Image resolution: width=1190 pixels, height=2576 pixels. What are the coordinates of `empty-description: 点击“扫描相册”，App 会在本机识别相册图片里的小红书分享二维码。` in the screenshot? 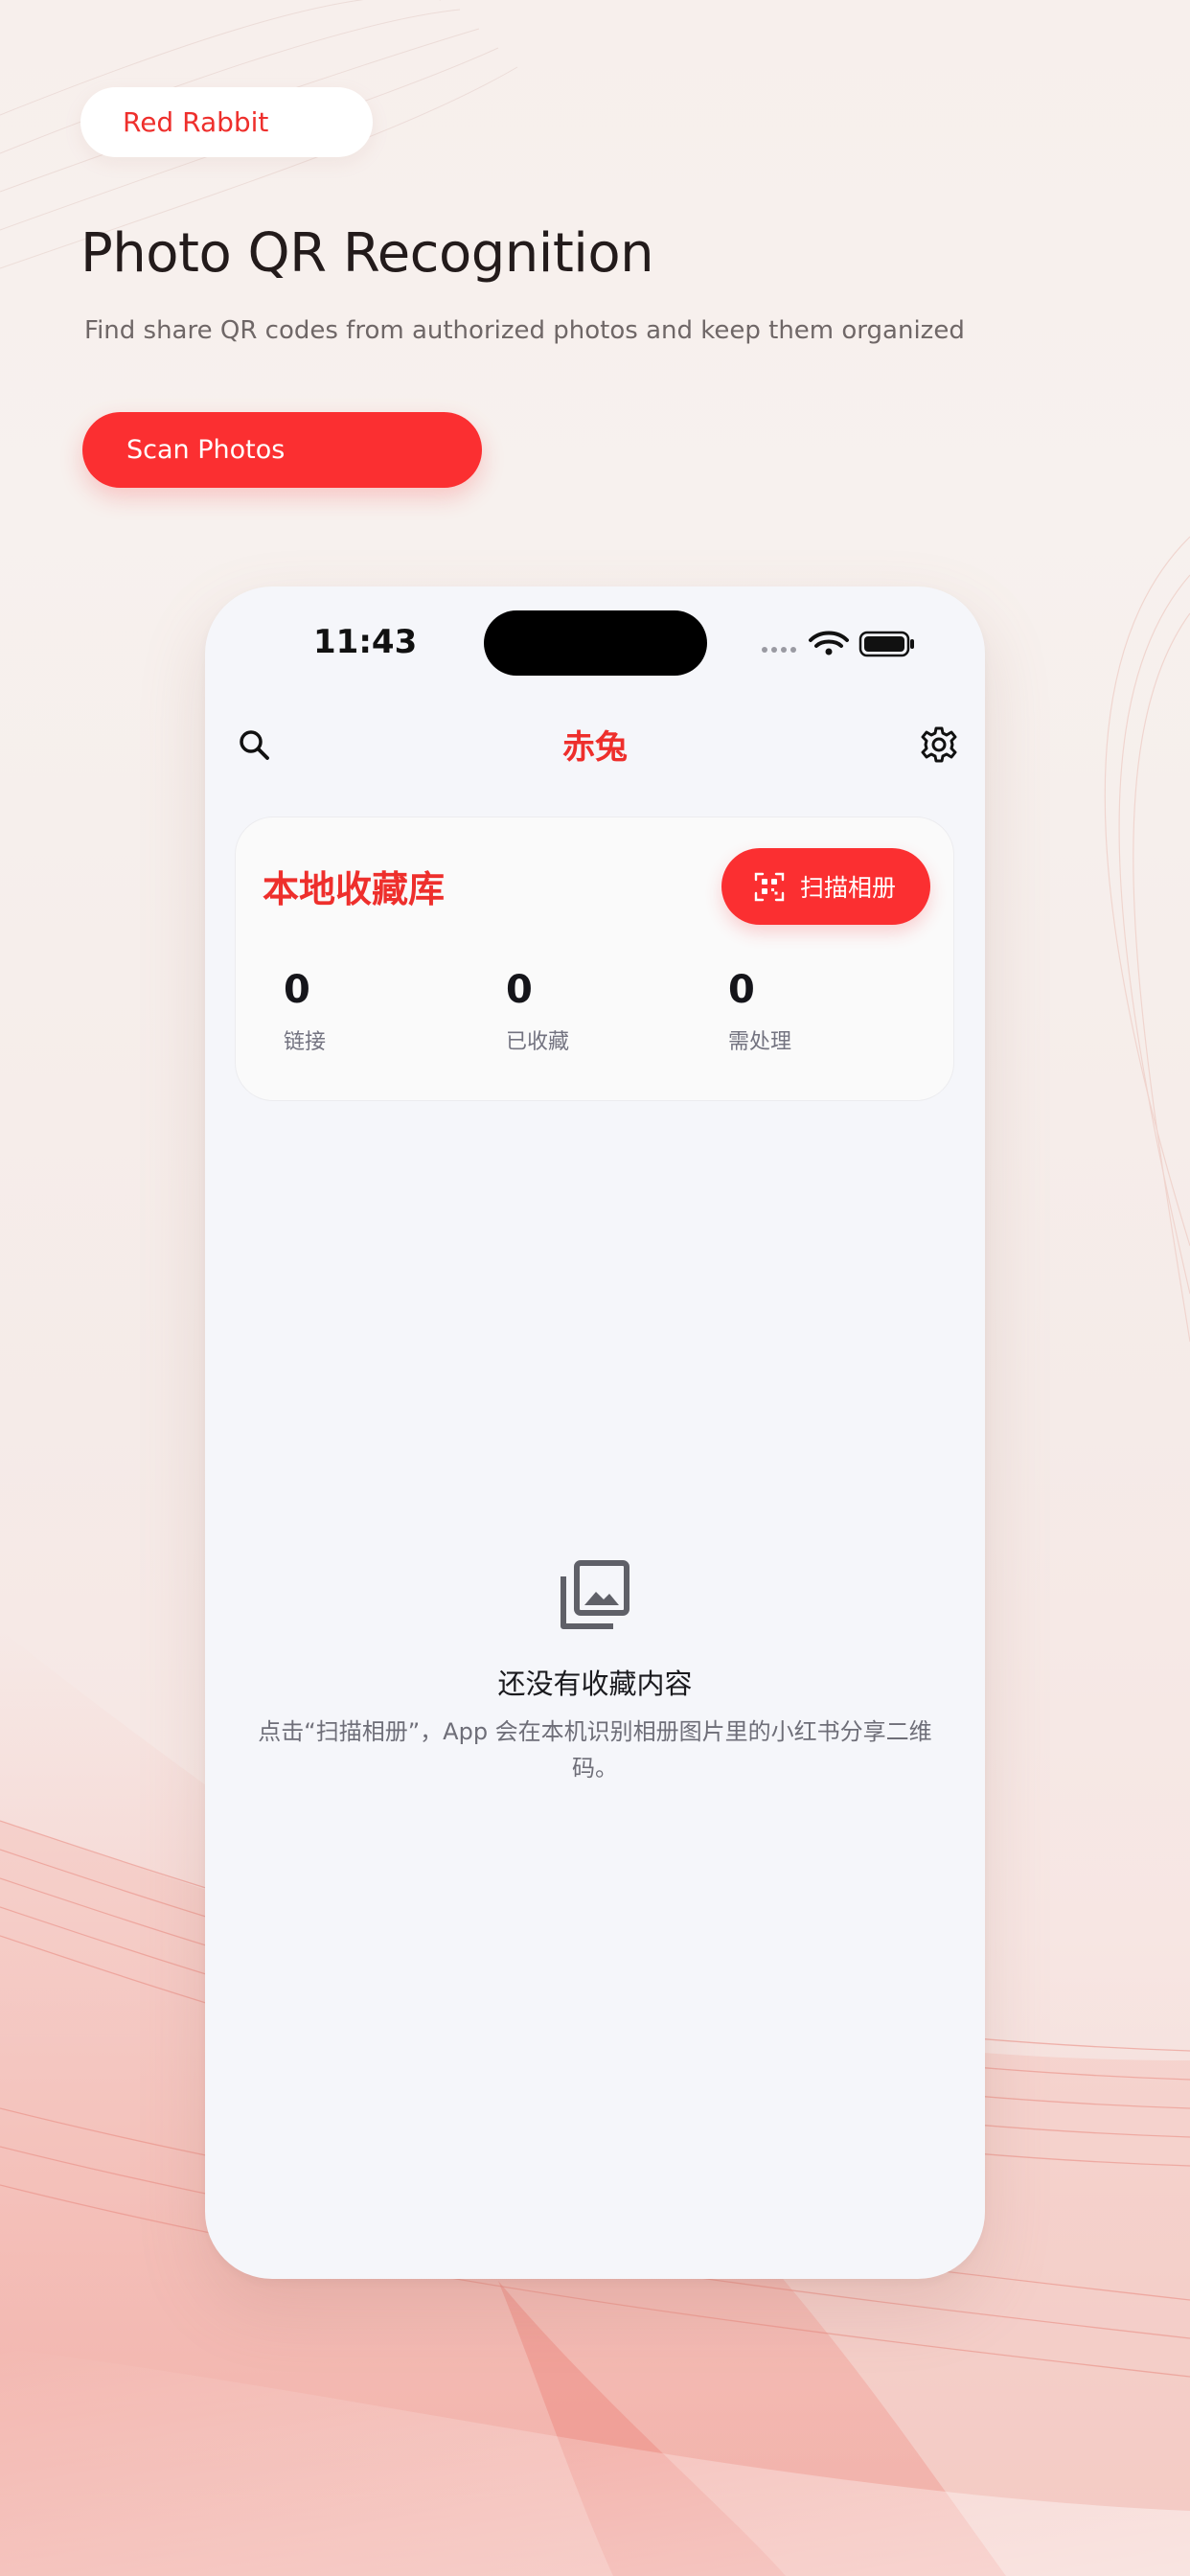 It's located at (595, 1750).